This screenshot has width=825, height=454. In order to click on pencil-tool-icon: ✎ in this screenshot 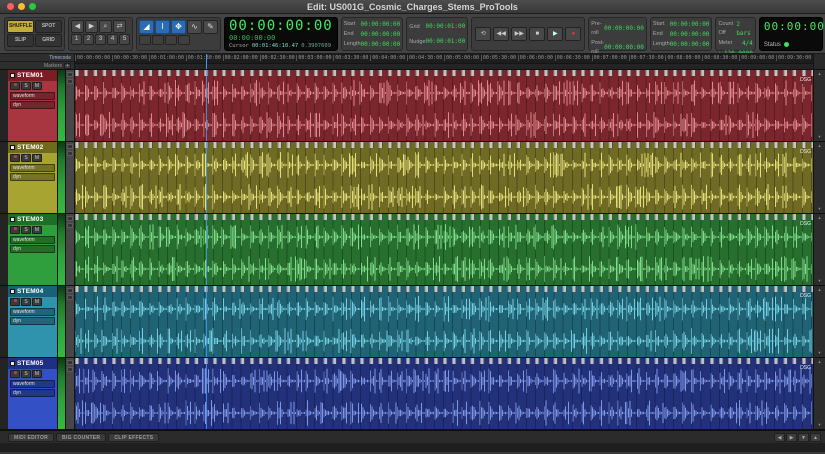, I will do `click(210, 26)`.